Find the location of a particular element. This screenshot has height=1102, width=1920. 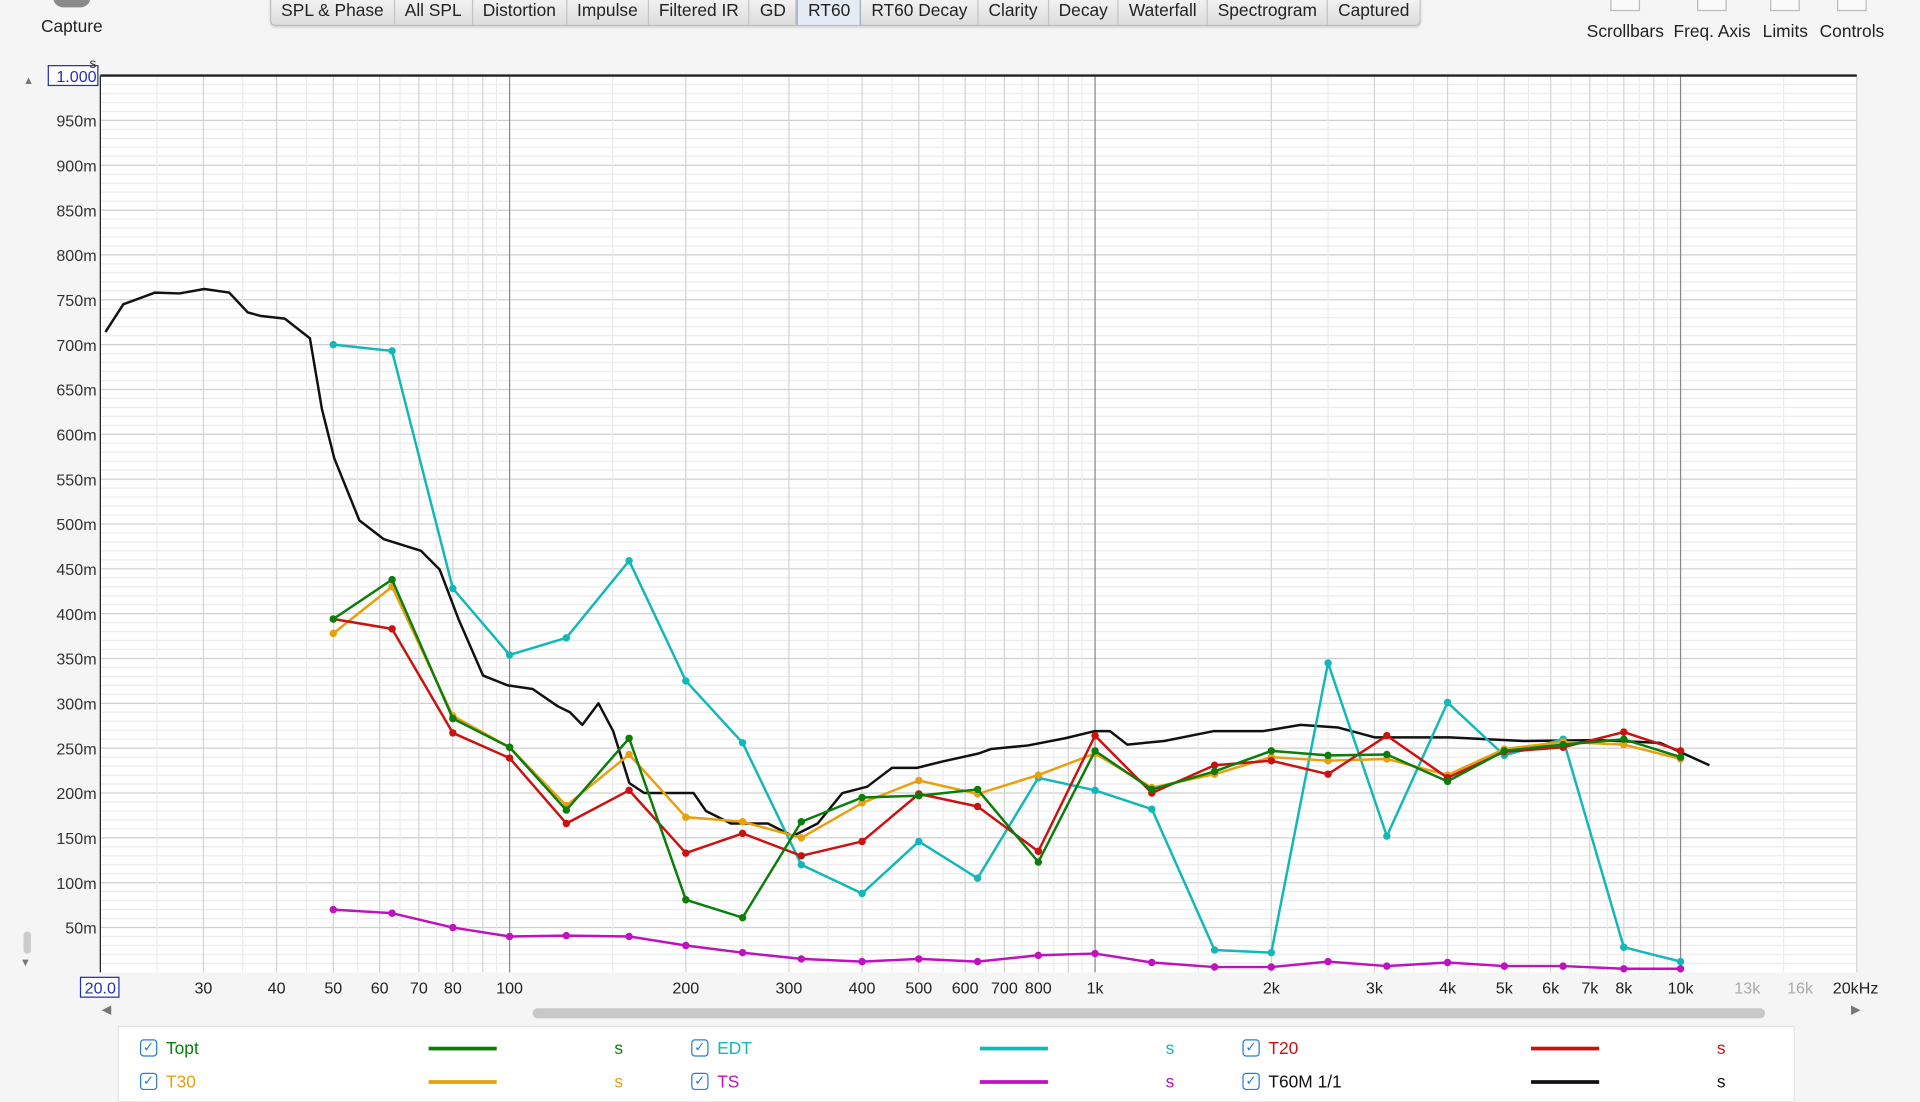

legend-item-t60m-1-1: ✓ T60M 1/1 is located at coordinates (1292, 1081).